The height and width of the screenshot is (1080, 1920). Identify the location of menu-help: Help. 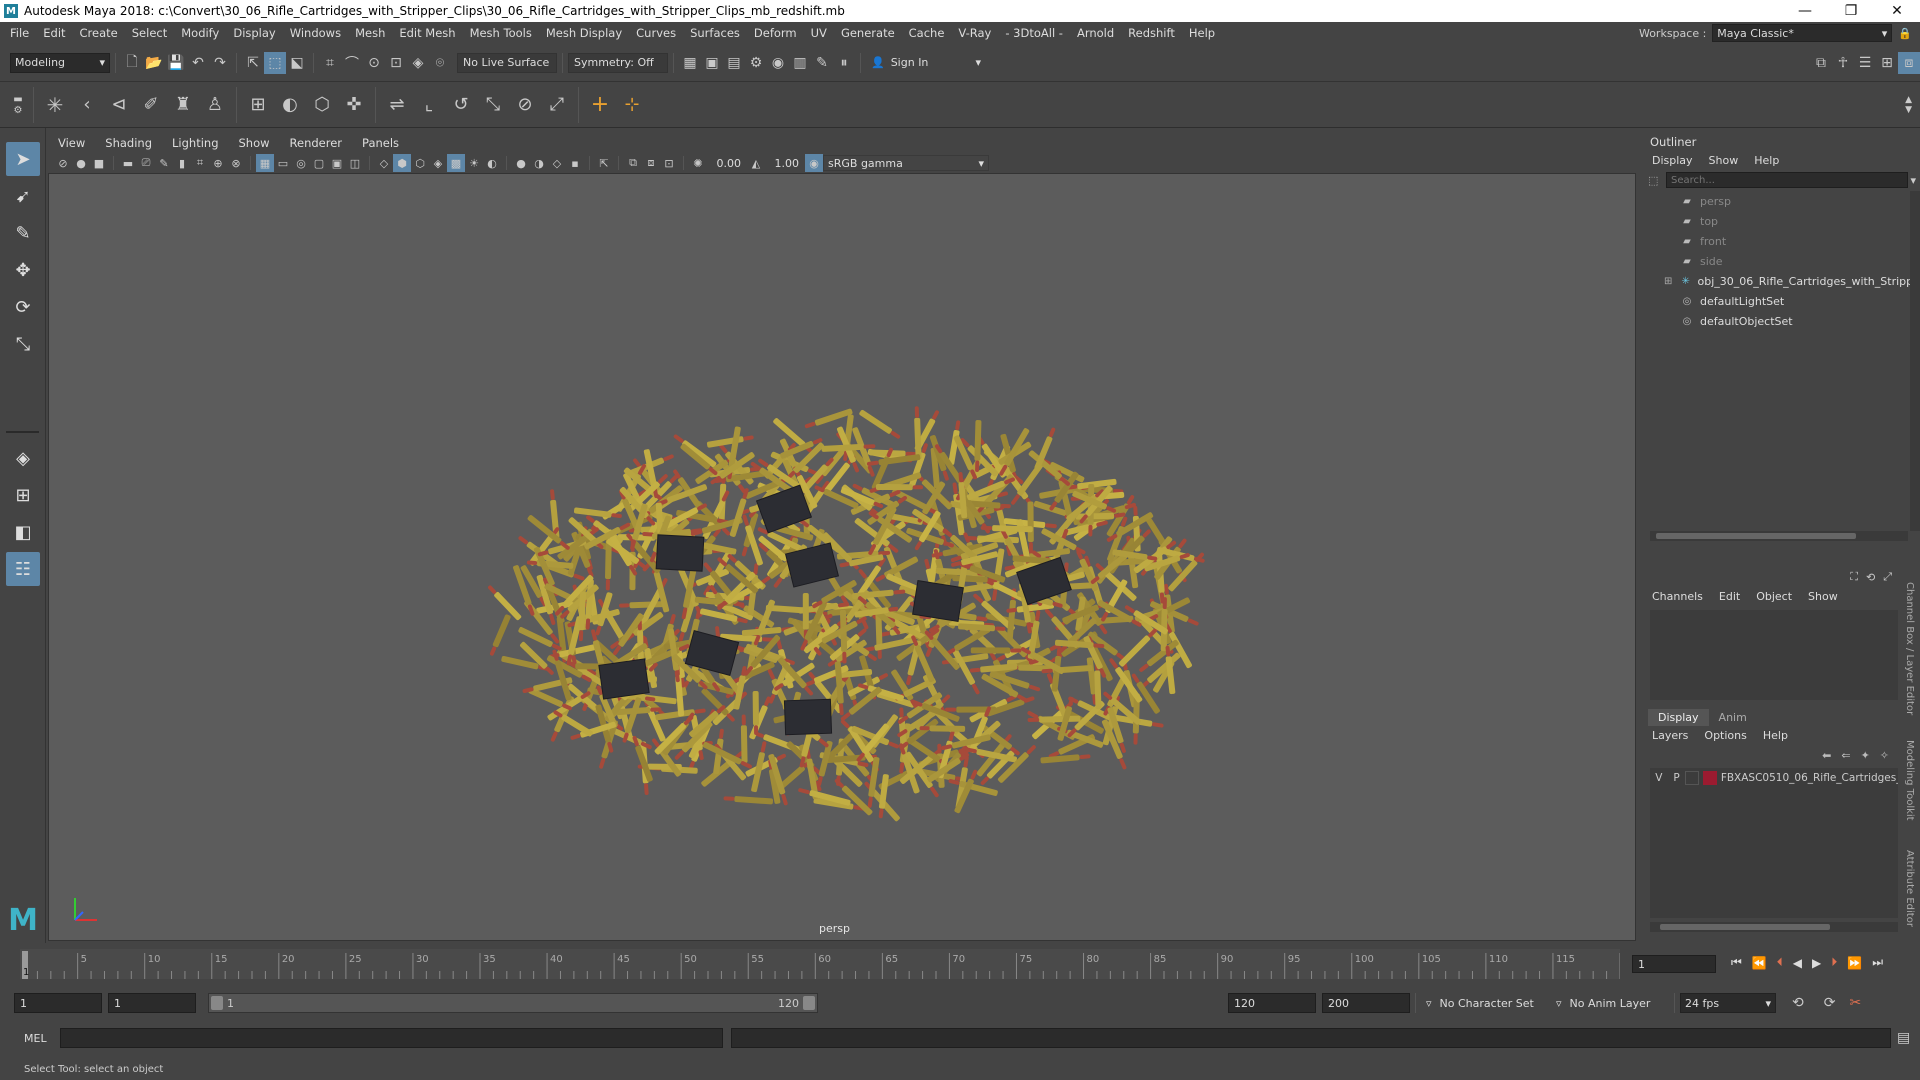
(1202, 33).